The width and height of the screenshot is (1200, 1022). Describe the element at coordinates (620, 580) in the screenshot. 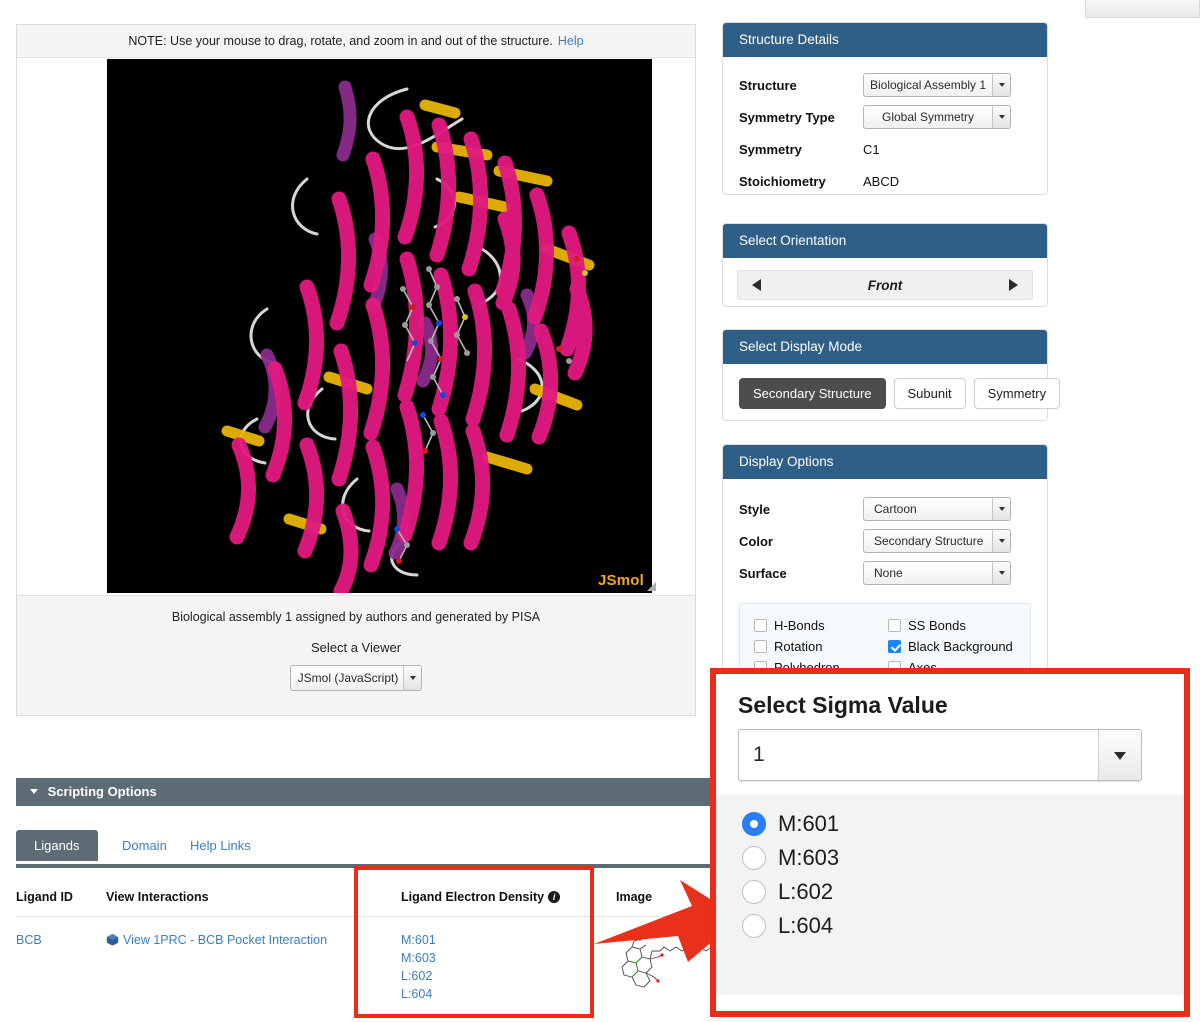

I see `jsmol-watermark: JSmol` at that location.